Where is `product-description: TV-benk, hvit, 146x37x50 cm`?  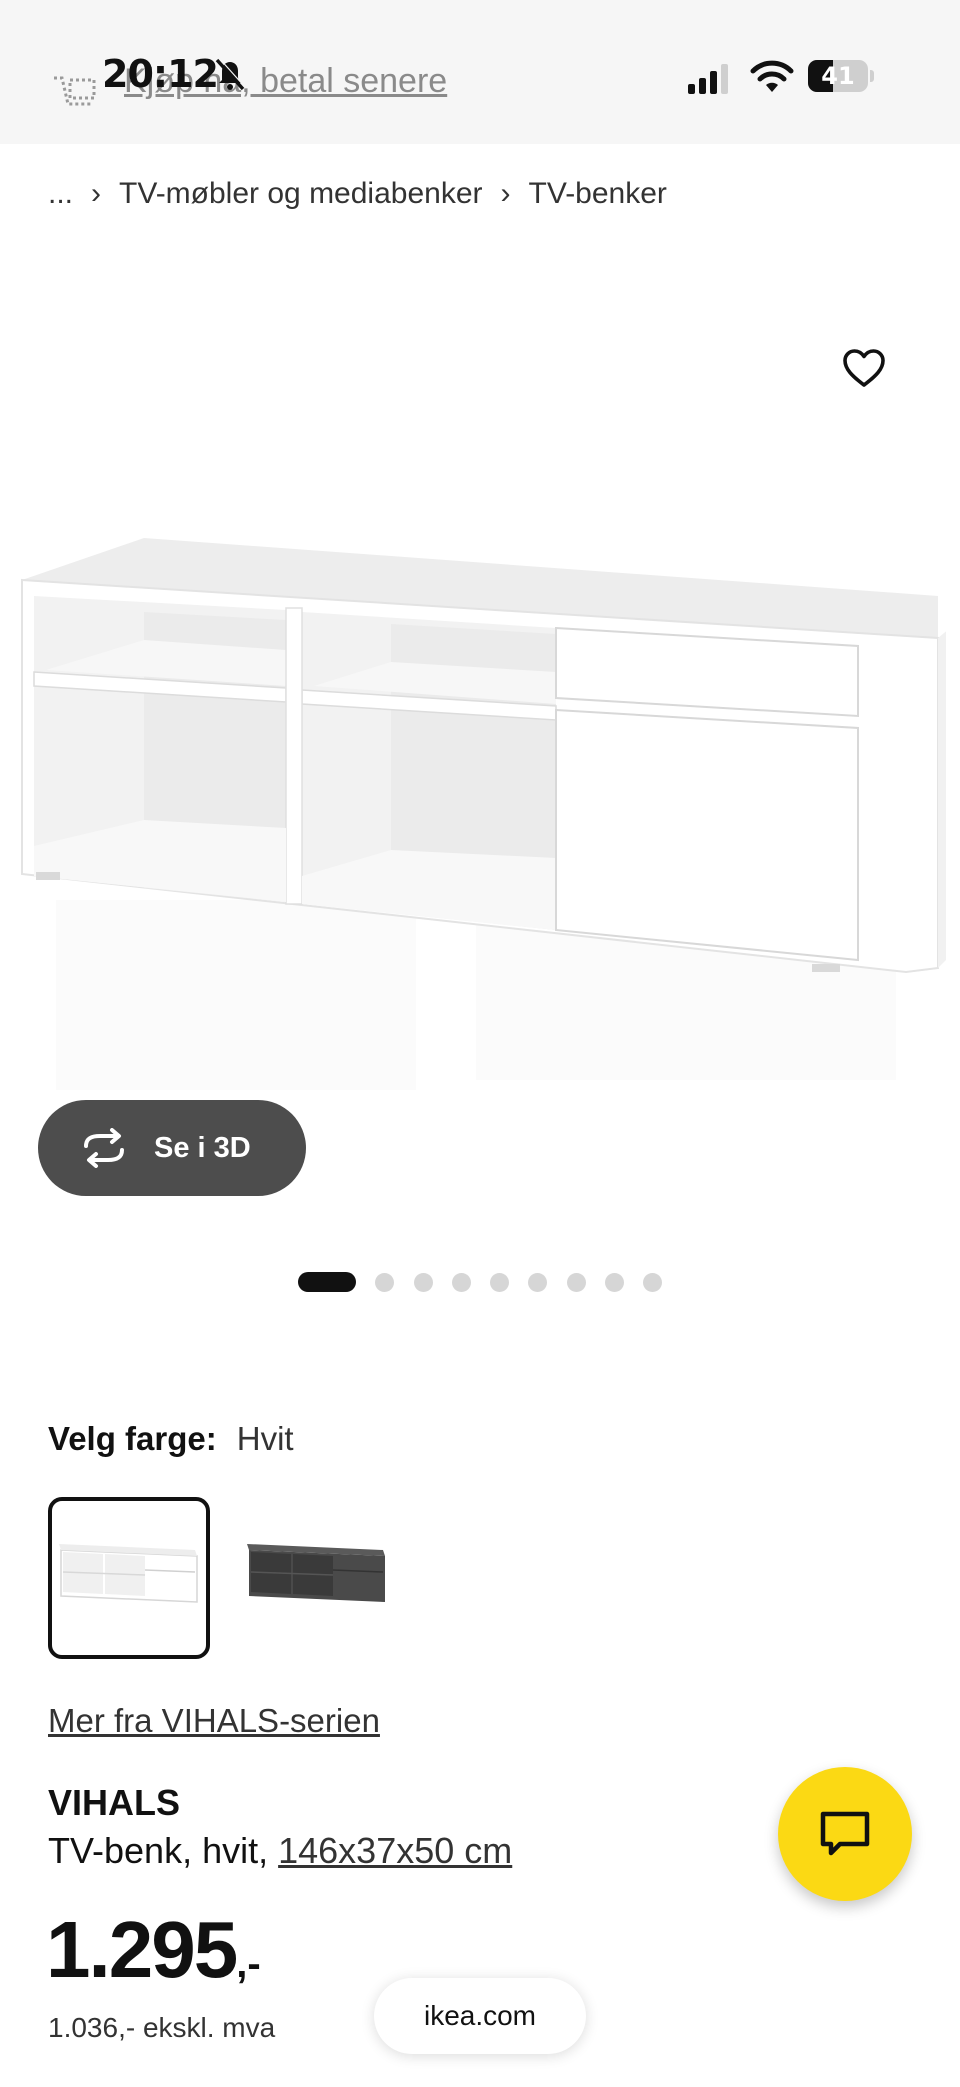
product-description: TV-benk, hvit, 146x37x50 cm is located at coordinates (280, 1851).